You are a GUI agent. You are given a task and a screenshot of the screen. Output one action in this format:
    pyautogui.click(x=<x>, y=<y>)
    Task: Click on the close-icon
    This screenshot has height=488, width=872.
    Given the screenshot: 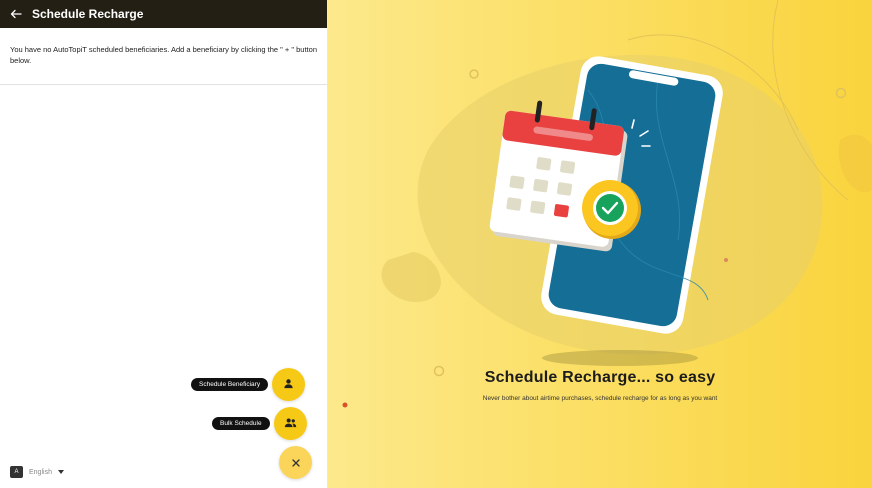 What is the action you would take?
    pyautogui.click(x=295, y=463)
    